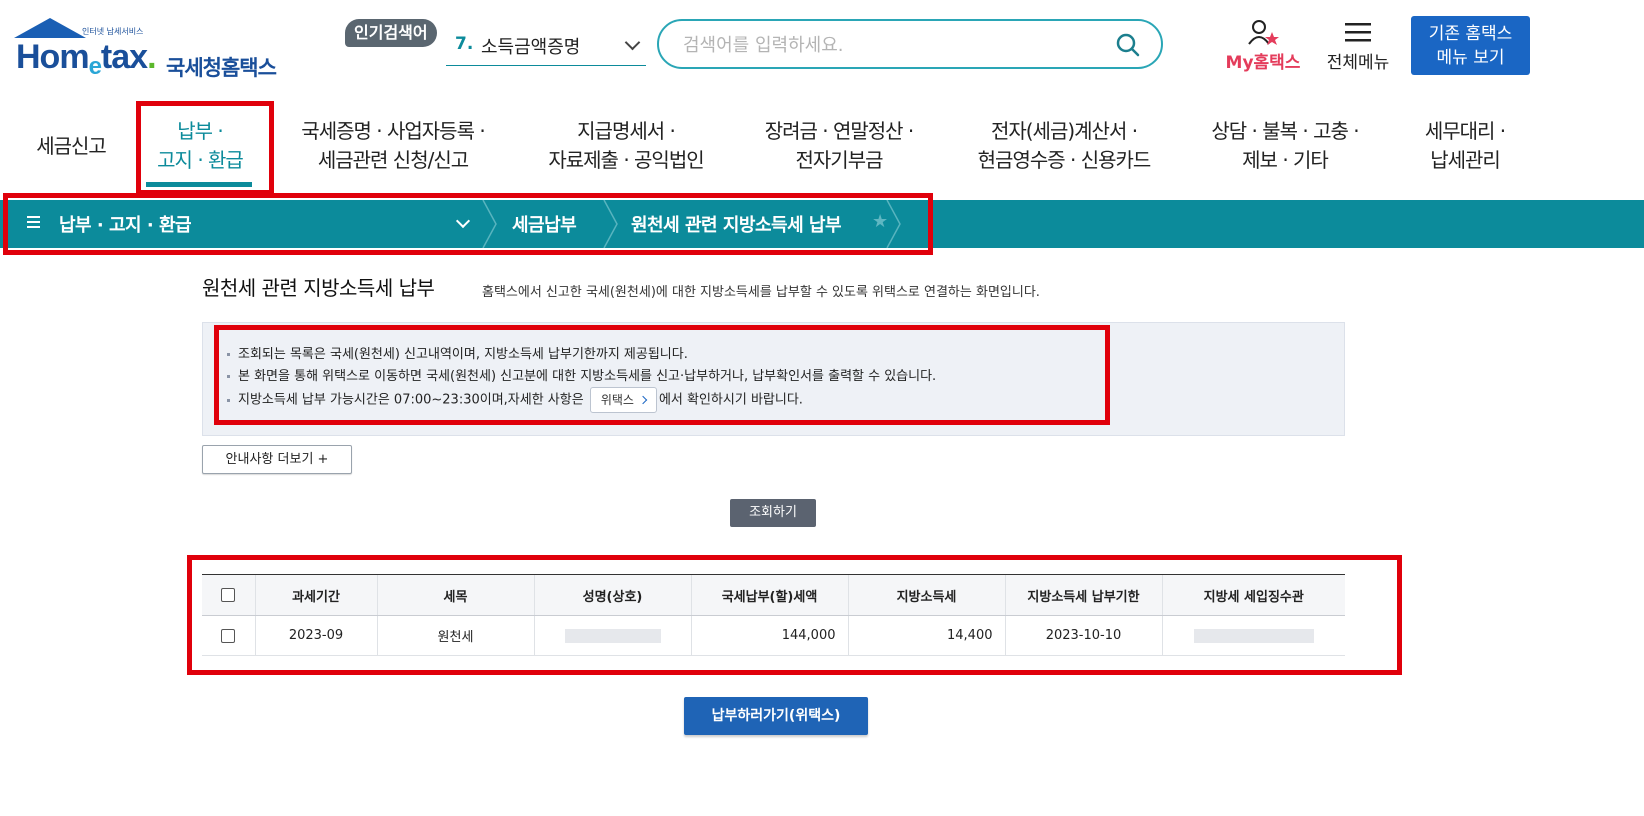  I want to click on select-all-checkbox, so click(228, 595).